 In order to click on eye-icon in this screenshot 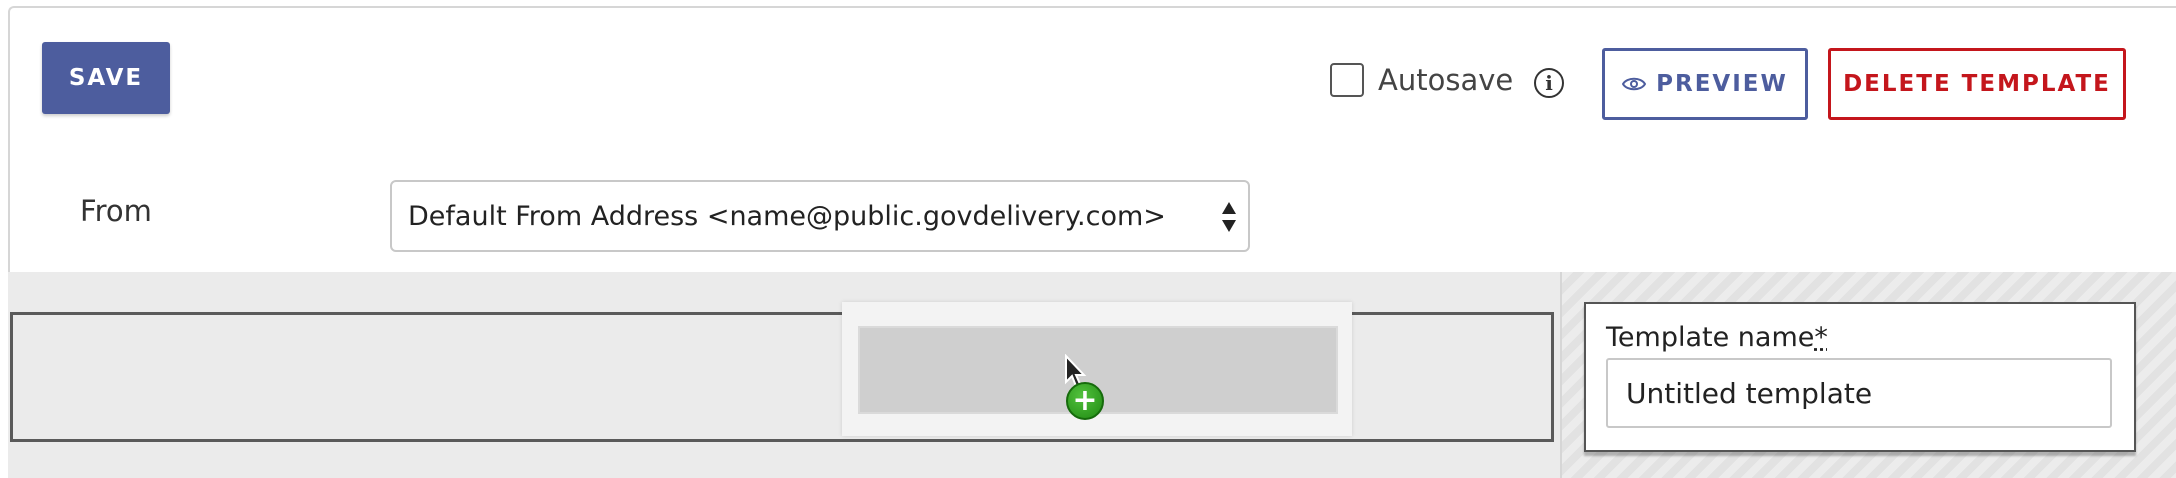, I will do `click(1634, 84)`.